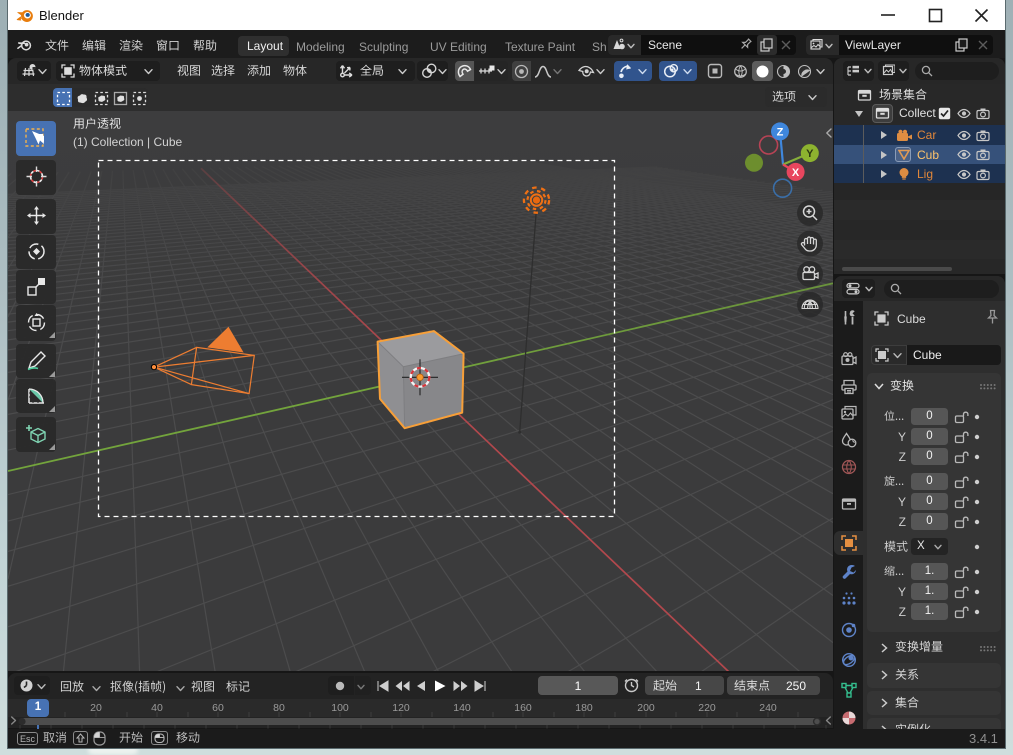  What do you see at coordinates (780, 132) in the screenshot?
I see `svg-text: Z` at bounding box center [780, 132].